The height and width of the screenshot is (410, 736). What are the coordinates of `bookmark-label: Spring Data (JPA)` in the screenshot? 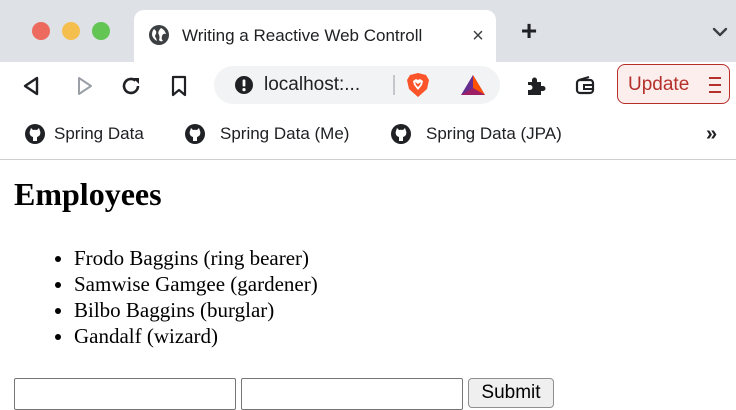 It's located at (494, 133).